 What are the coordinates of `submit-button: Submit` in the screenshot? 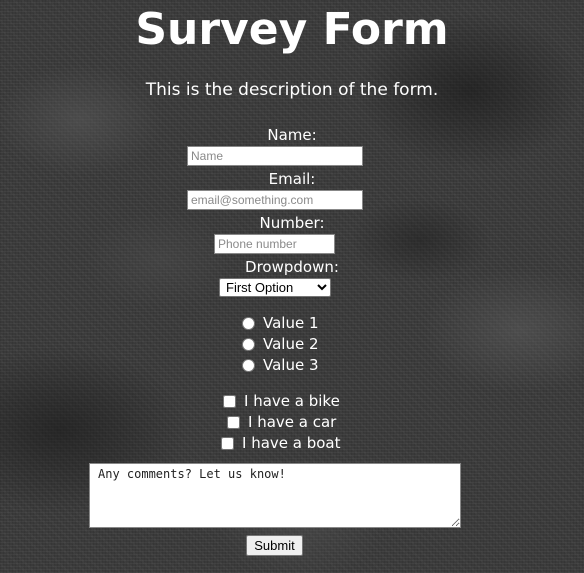 It's located at (274, 545).